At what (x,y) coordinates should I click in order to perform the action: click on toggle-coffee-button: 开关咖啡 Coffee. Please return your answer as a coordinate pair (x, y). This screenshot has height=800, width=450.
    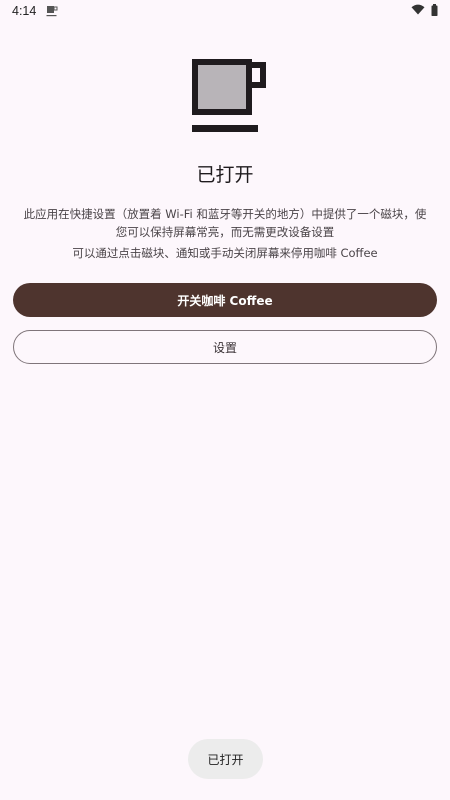
    Looking at the image, I should click on (225, 300).